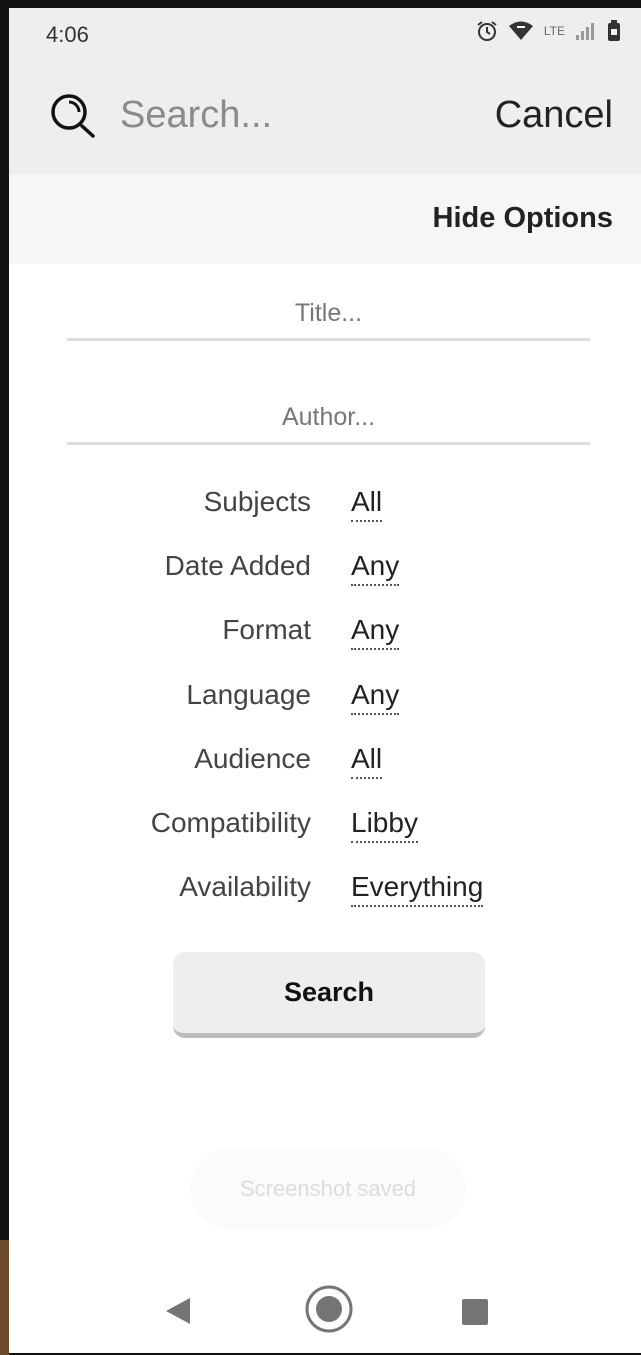 This screenshot has height=1355, width=641. What do you see at coordinates (384, 825) in the screenshot?
I see `filter-value-compatibility: Libby` at bounding box center [384, 825].